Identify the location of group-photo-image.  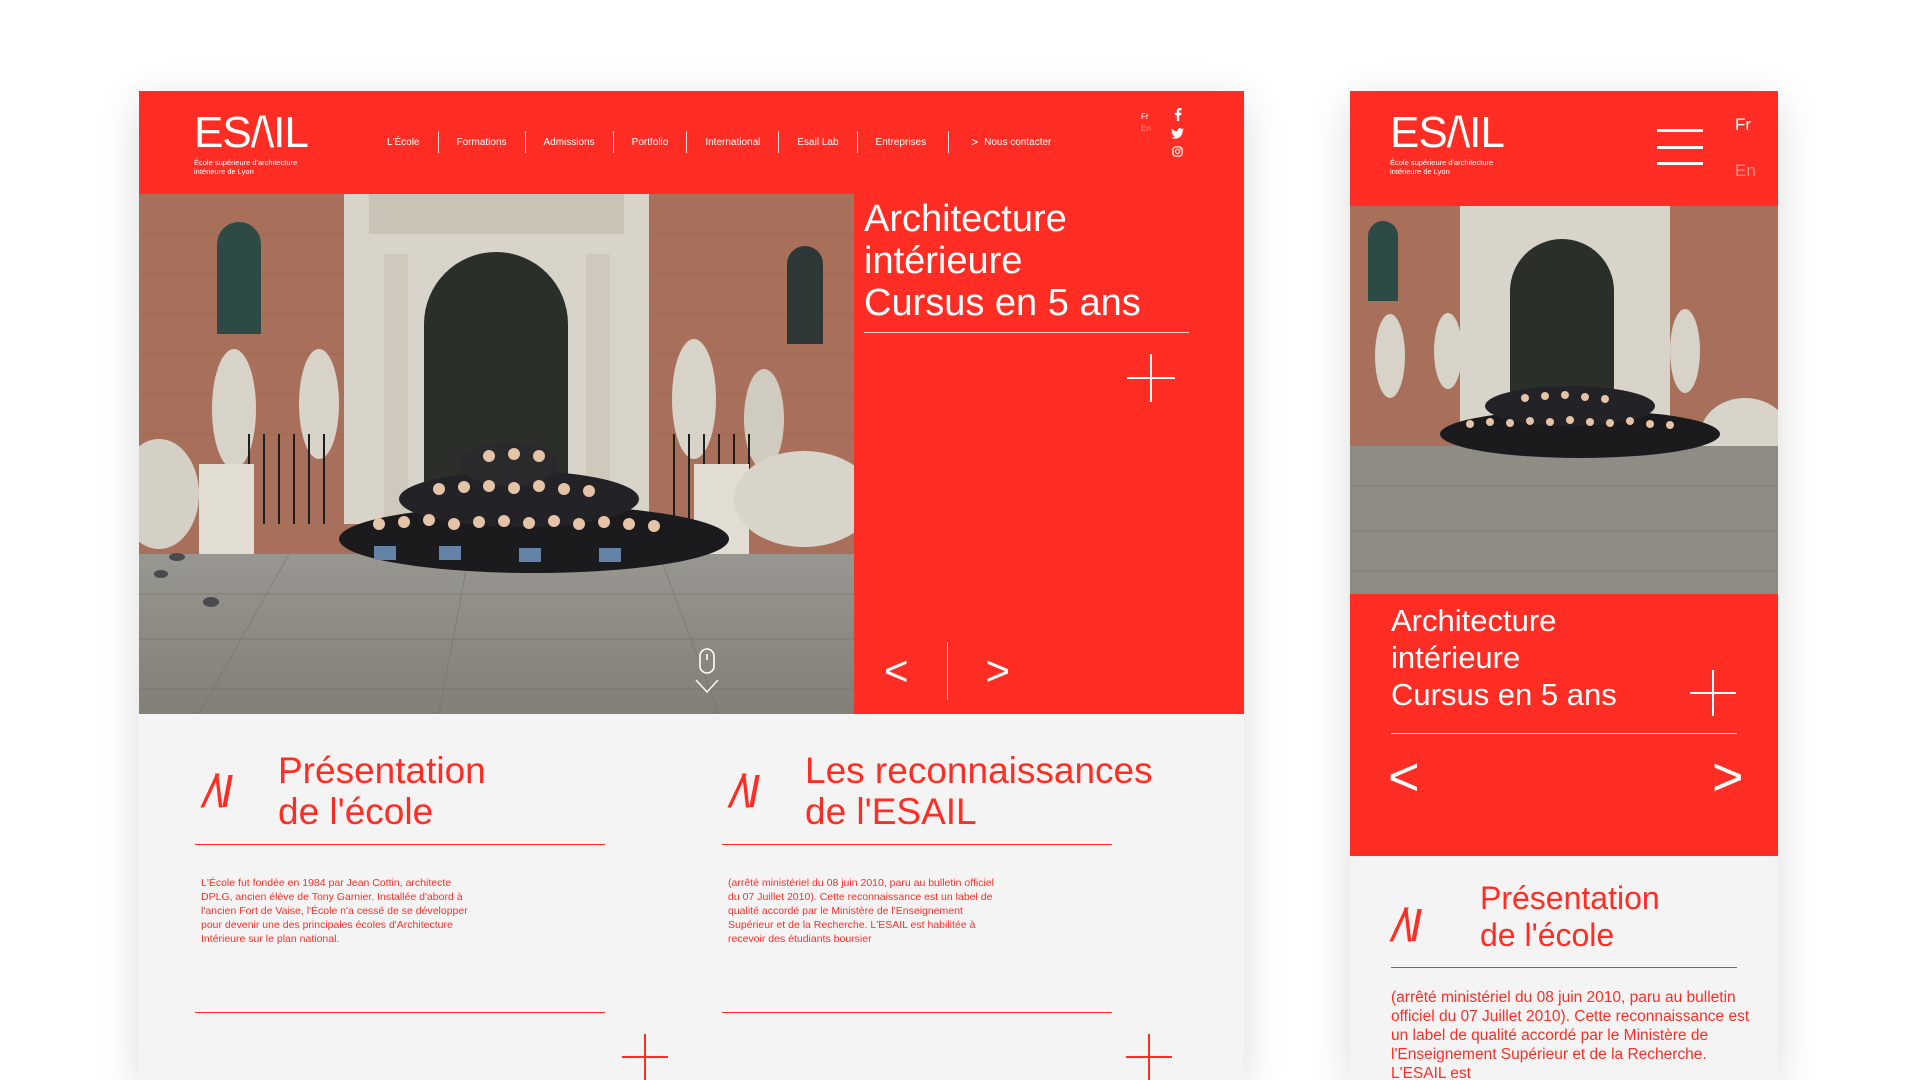
(1564, 400).